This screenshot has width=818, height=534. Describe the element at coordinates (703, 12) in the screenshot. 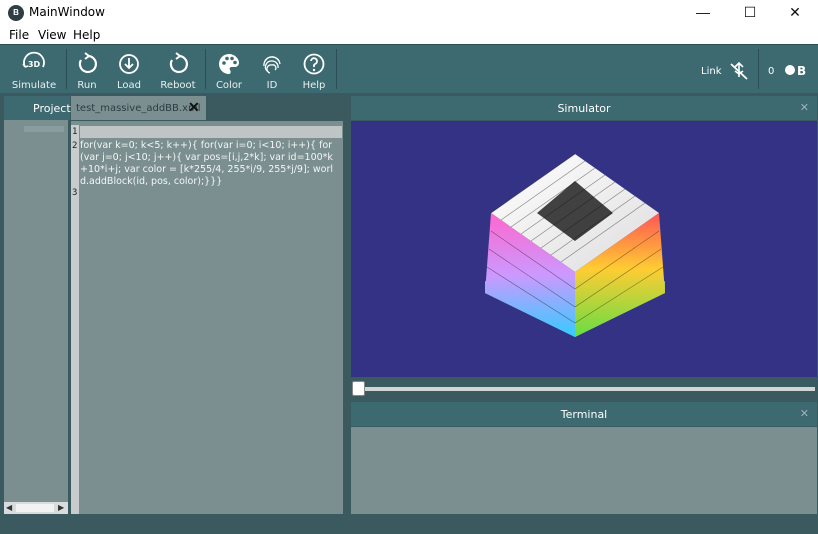

I see `minimize-button: —` at that location.